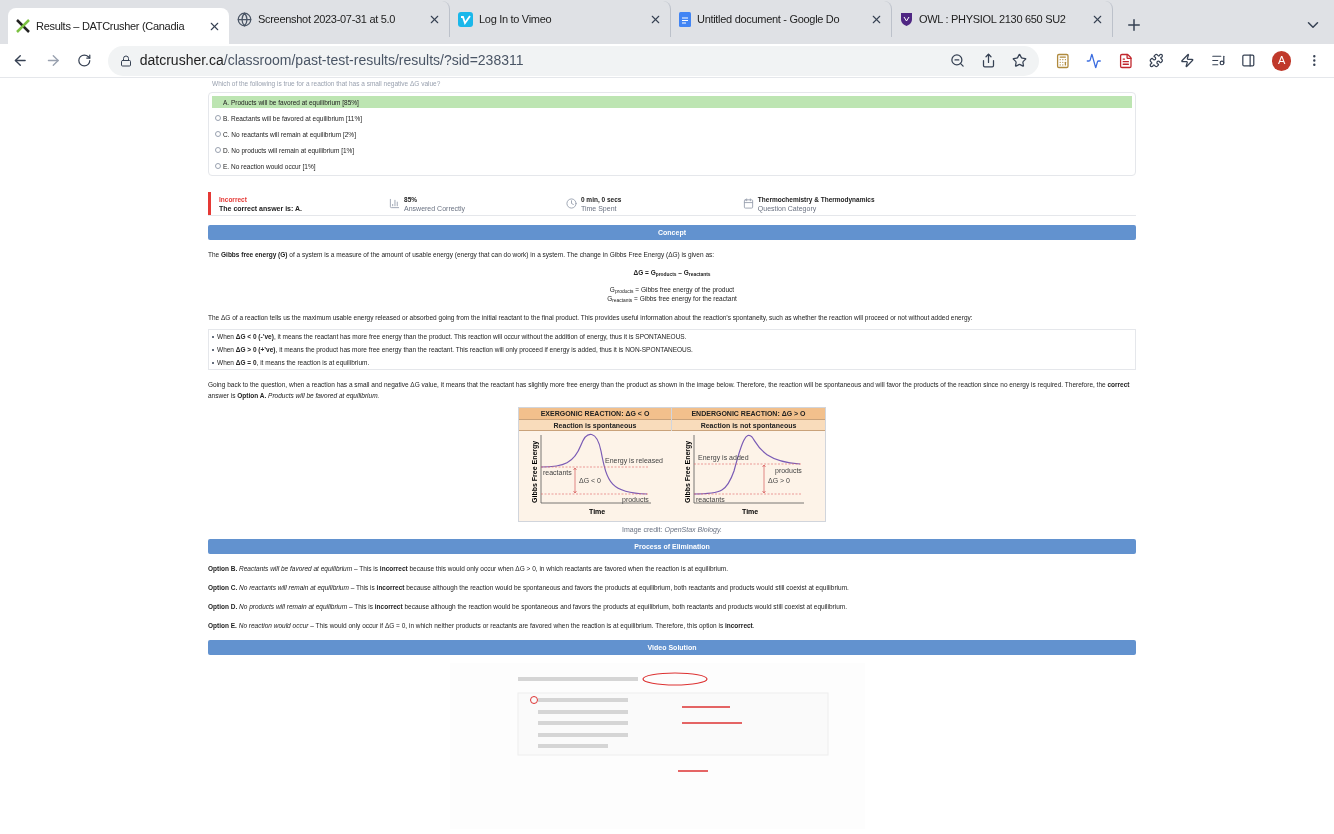 The image size is (1334, 834). What do you see at coordinates (244, 19) in the screenshot?
I see `globe-icon` at bounding box center [244, 19].